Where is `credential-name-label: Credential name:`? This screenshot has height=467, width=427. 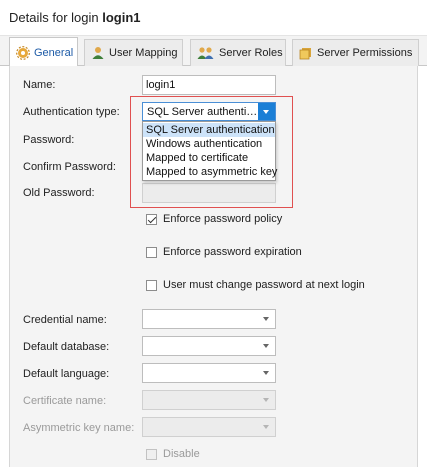 credential-name-label: Credential name: is located at coordinates (65, 320).